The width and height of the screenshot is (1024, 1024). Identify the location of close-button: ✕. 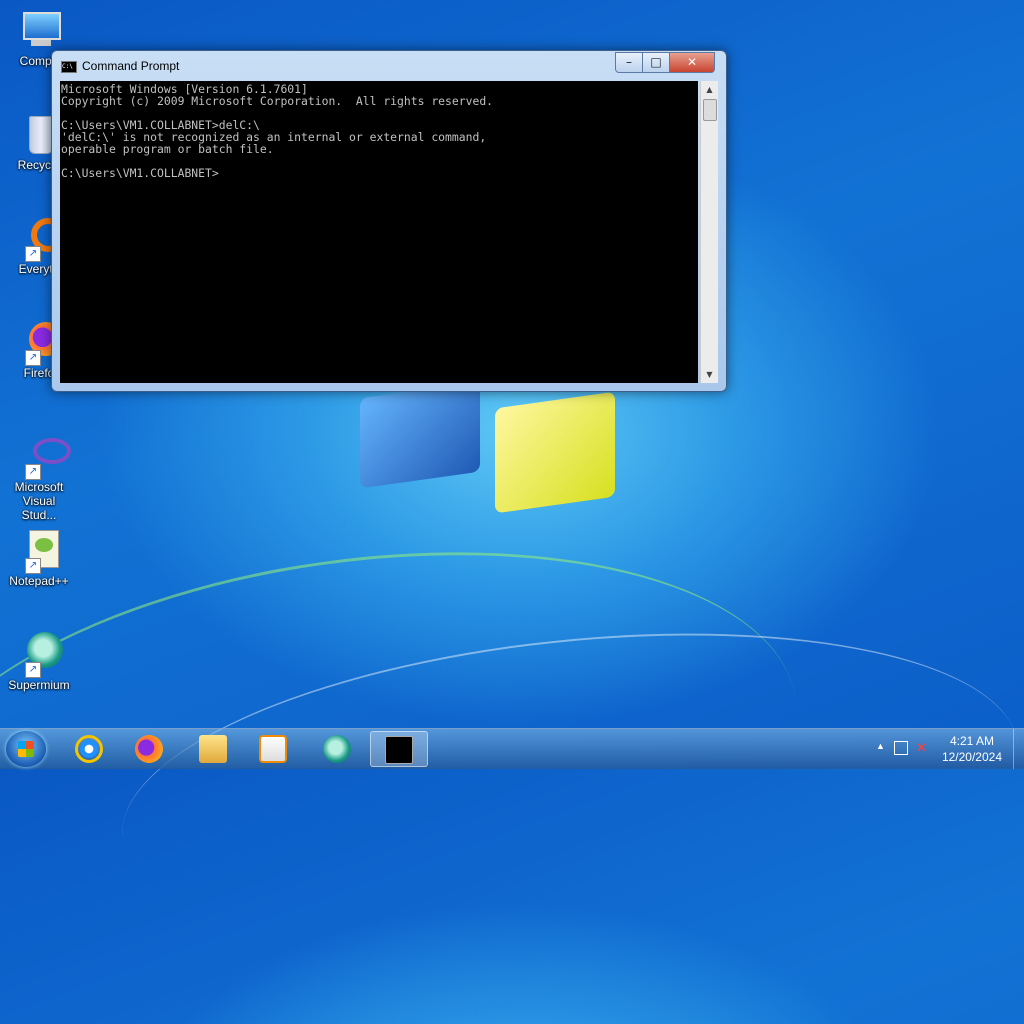
(692, 62).